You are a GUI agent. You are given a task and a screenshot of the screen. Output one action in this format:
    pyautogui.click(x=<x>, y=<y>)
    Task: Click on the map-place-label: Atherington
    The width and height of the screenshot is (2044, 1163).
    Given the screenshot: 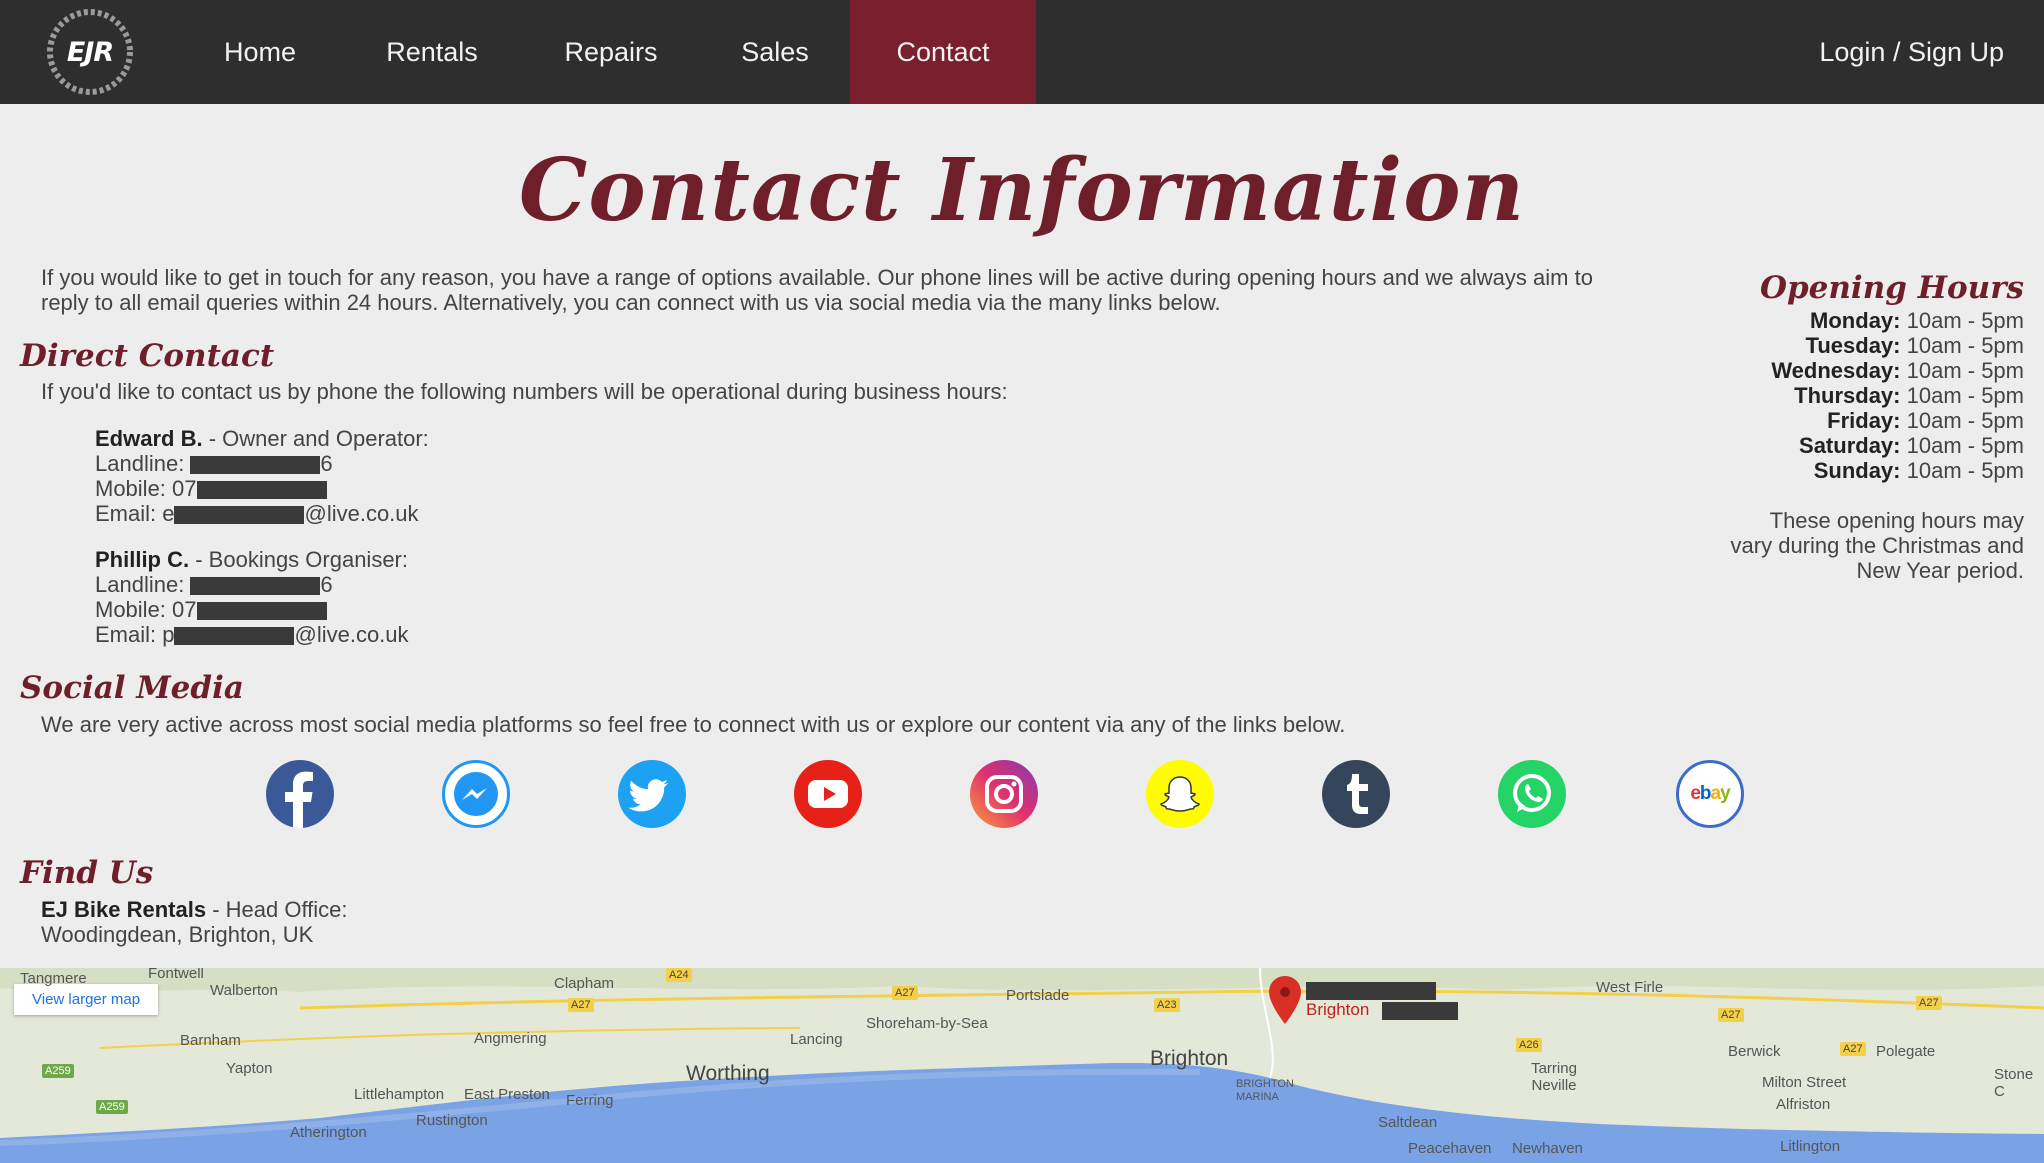 What is the action you would take?
    pyautogui.click(x=328, y=1132)
    